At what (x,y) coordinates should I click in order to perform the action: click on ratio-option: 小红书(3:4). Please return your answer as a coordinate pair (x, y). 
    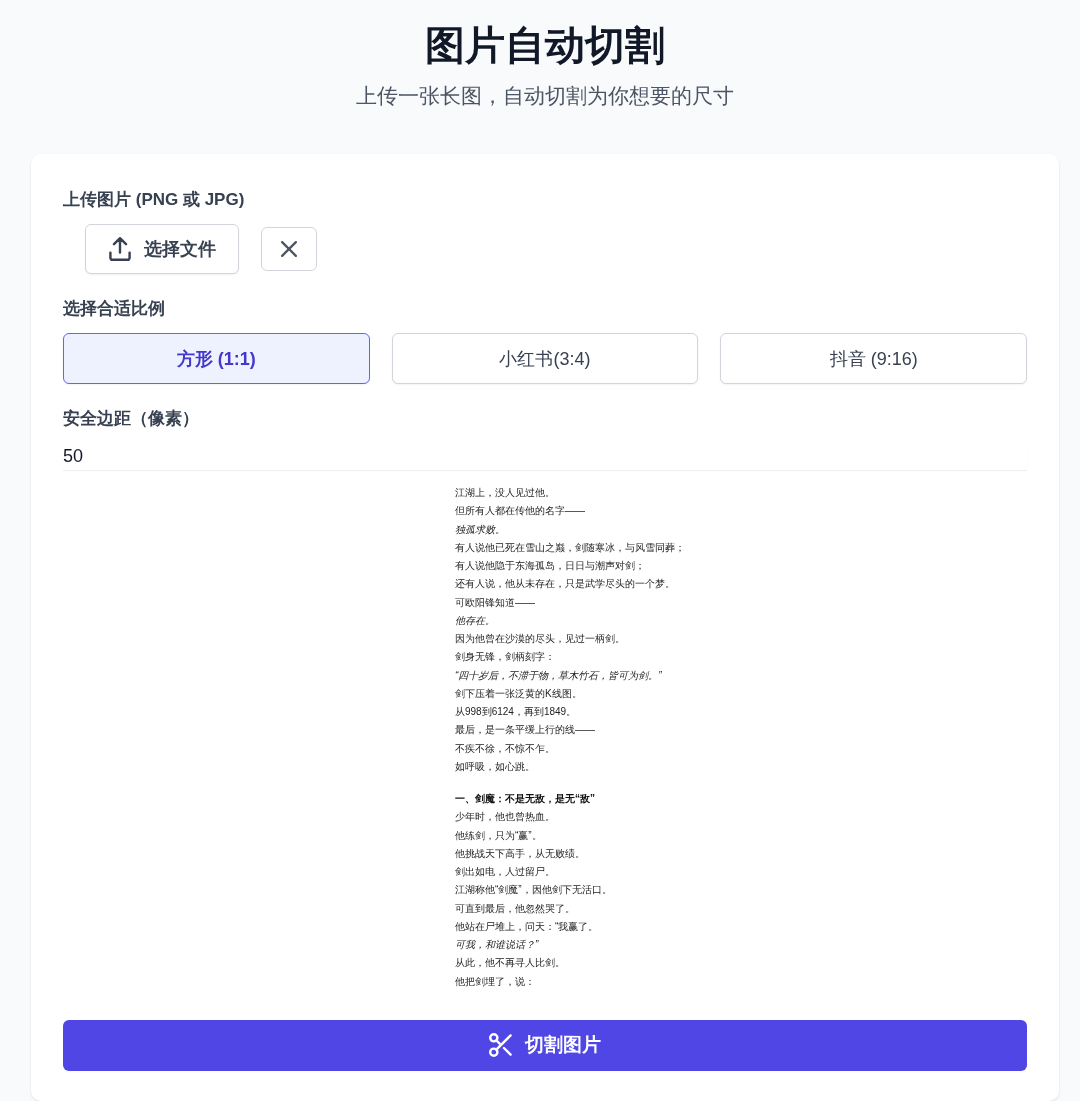
    Looking at the image, I should click on (545, 358).